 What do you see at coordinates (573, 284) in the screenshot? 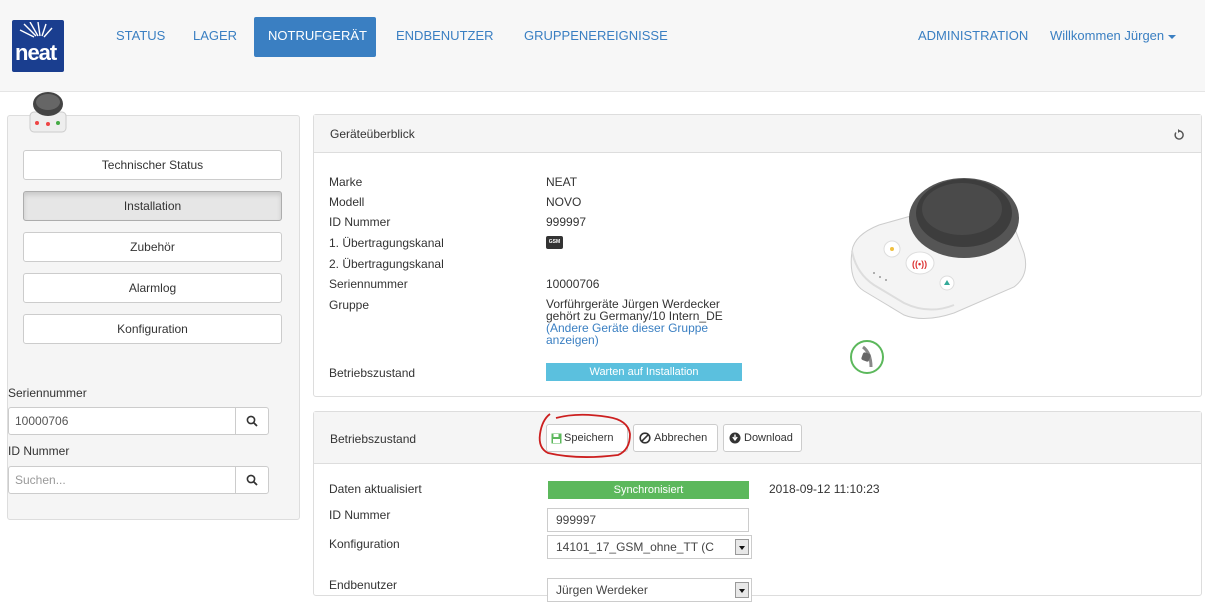
I see `row-serial-value: 10000706` at bounding box center [573, 284].